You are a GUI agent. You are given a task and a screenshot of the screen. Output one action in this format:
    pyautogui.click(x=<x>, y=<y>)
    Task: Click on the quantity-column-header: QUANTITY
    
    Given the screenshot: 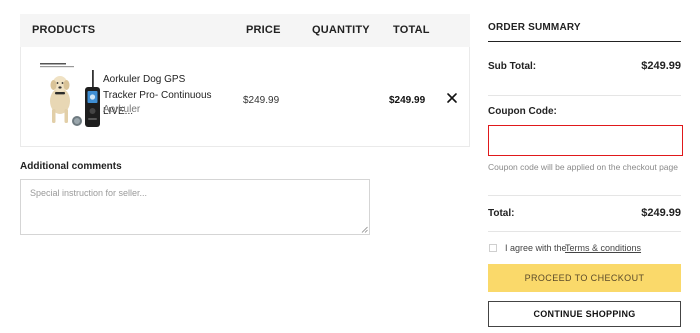 What is the action you would take?
    pyautogui.click(x=341, y=30)
    